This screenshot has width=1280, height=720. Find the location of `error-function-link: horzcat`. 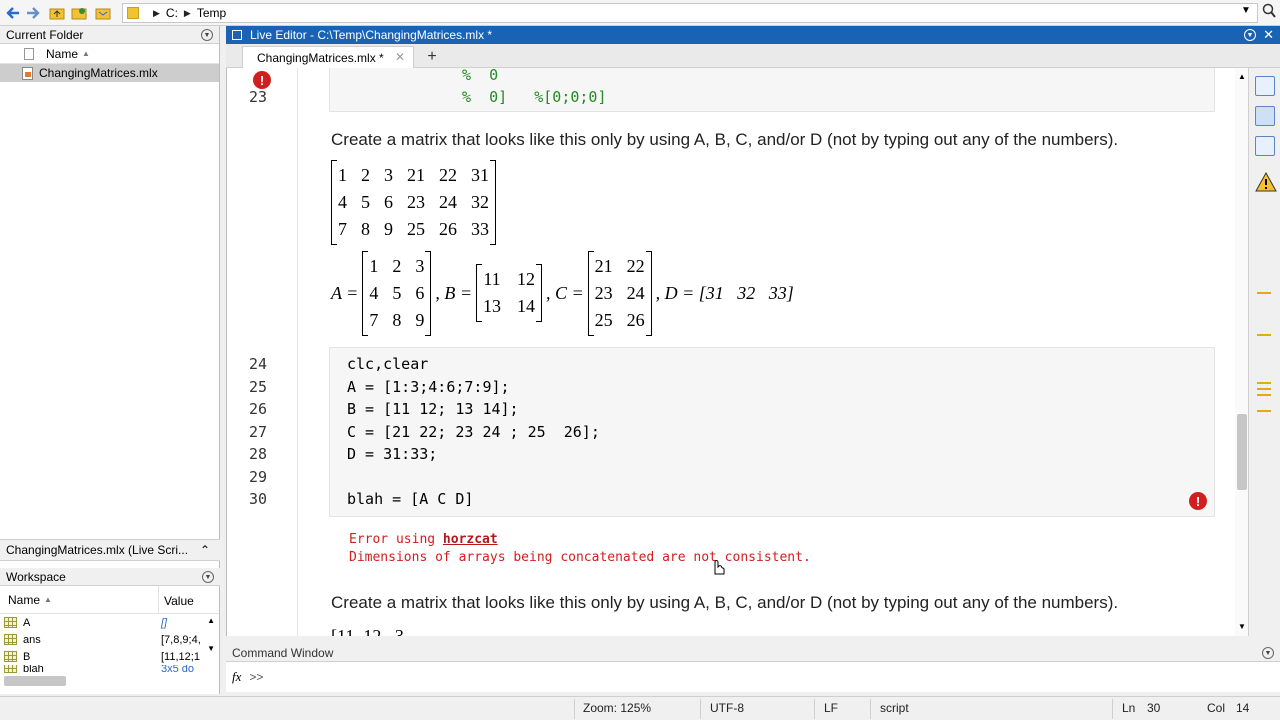

error-function-link: horzcat is located at coordinates (470, 539).